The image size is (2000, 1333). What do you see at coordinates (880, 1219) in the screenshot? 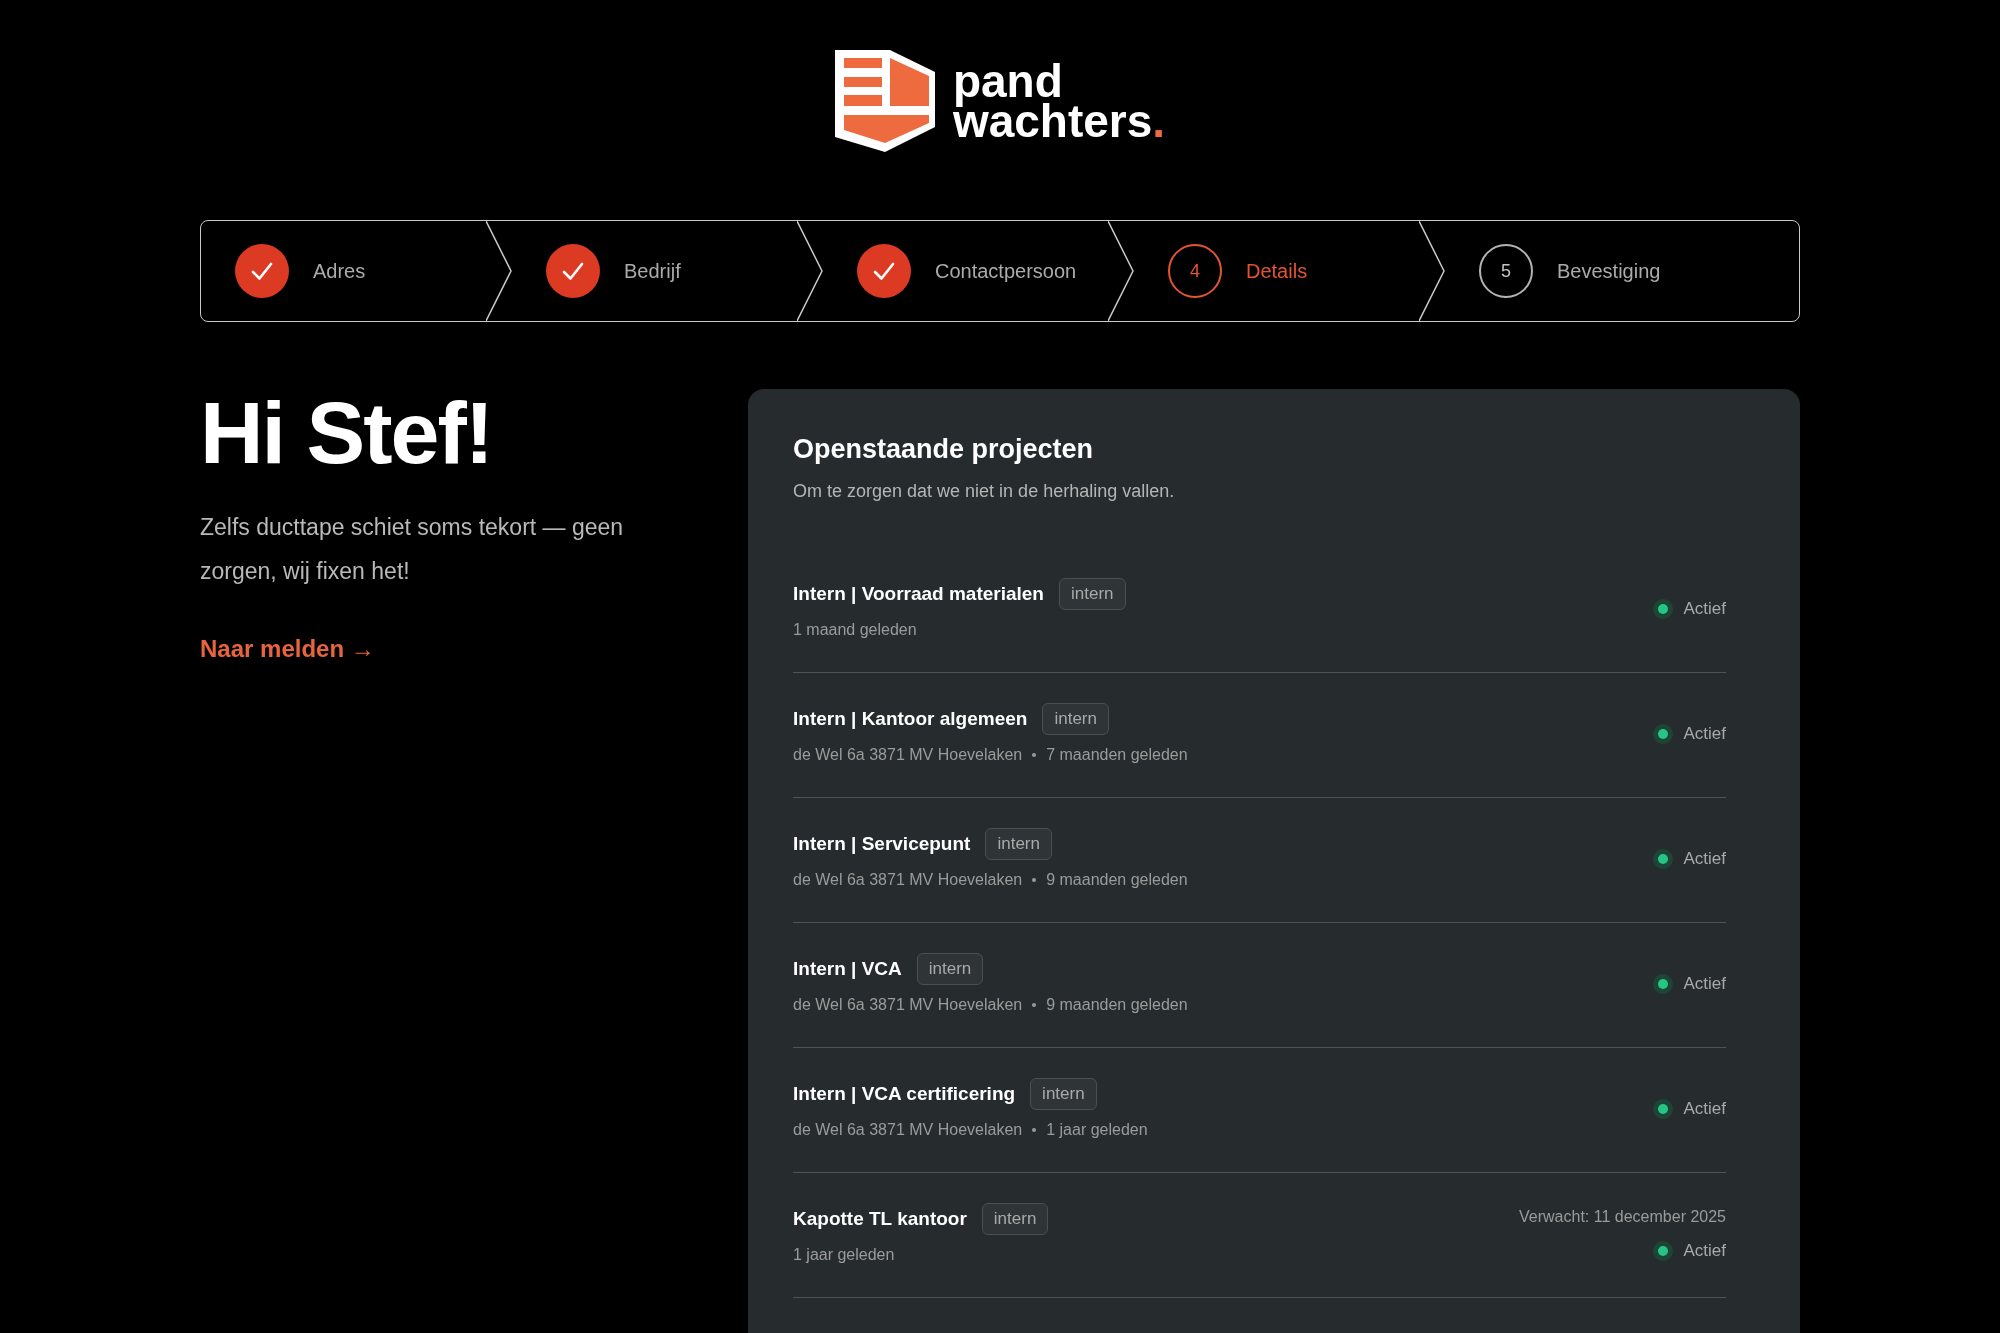
I see `project-title: Kapotte TL kantoor` at bounding box center [880, 1219].